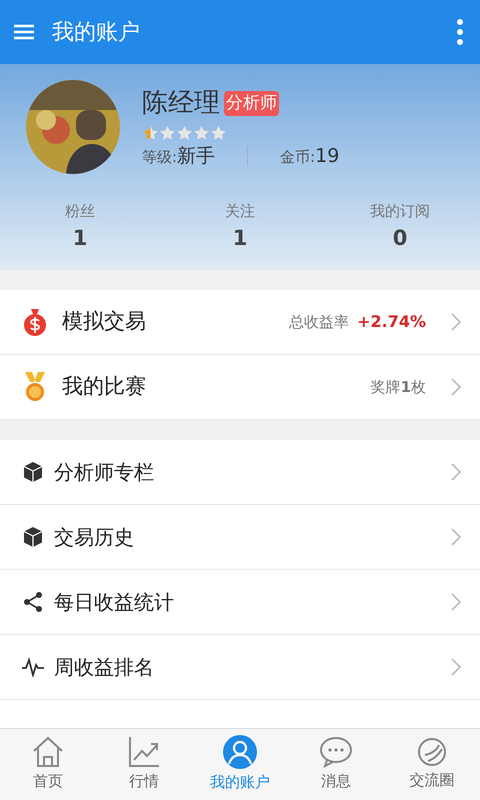 This screenshot has width=480, height=800. I want to click on tab-item: 交流圈, so click(432, 764).